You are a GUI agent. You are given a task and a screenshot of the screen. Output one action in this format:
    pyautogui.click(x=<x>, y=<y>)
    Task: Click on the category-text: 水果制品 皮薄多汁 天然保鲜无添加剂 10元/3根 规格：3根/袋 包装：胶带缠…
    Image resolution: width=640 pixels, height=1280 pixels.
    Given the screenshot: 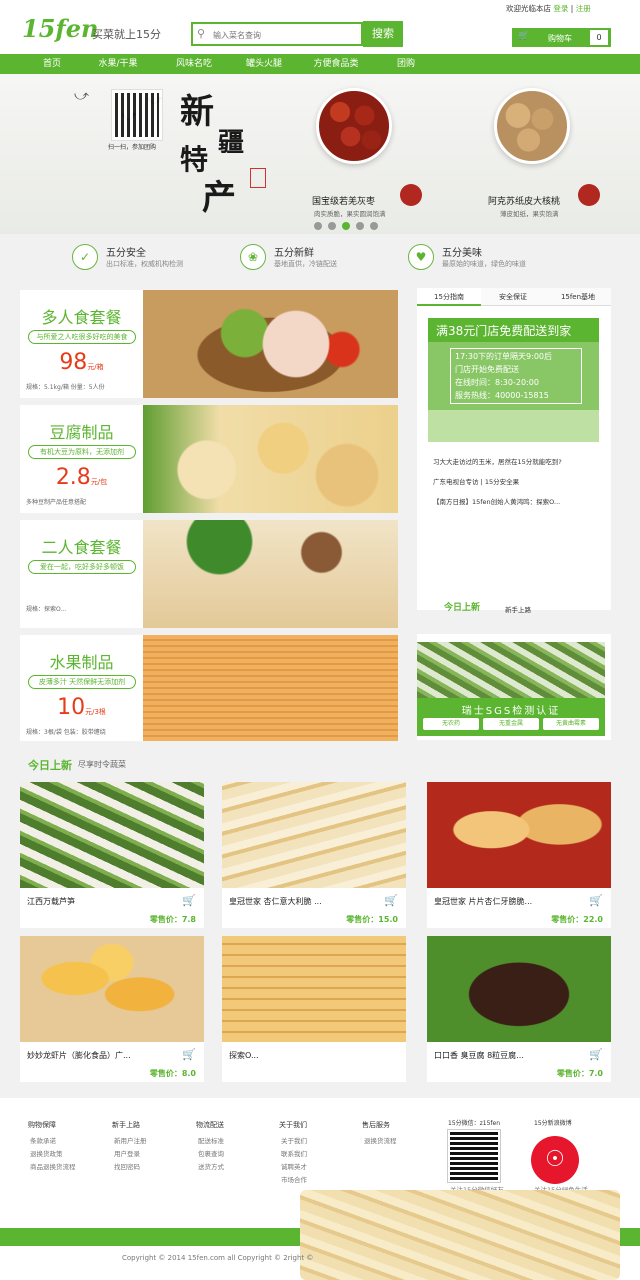 What is the action you would take?
    pyautogui.click(x=81, y=688)
    